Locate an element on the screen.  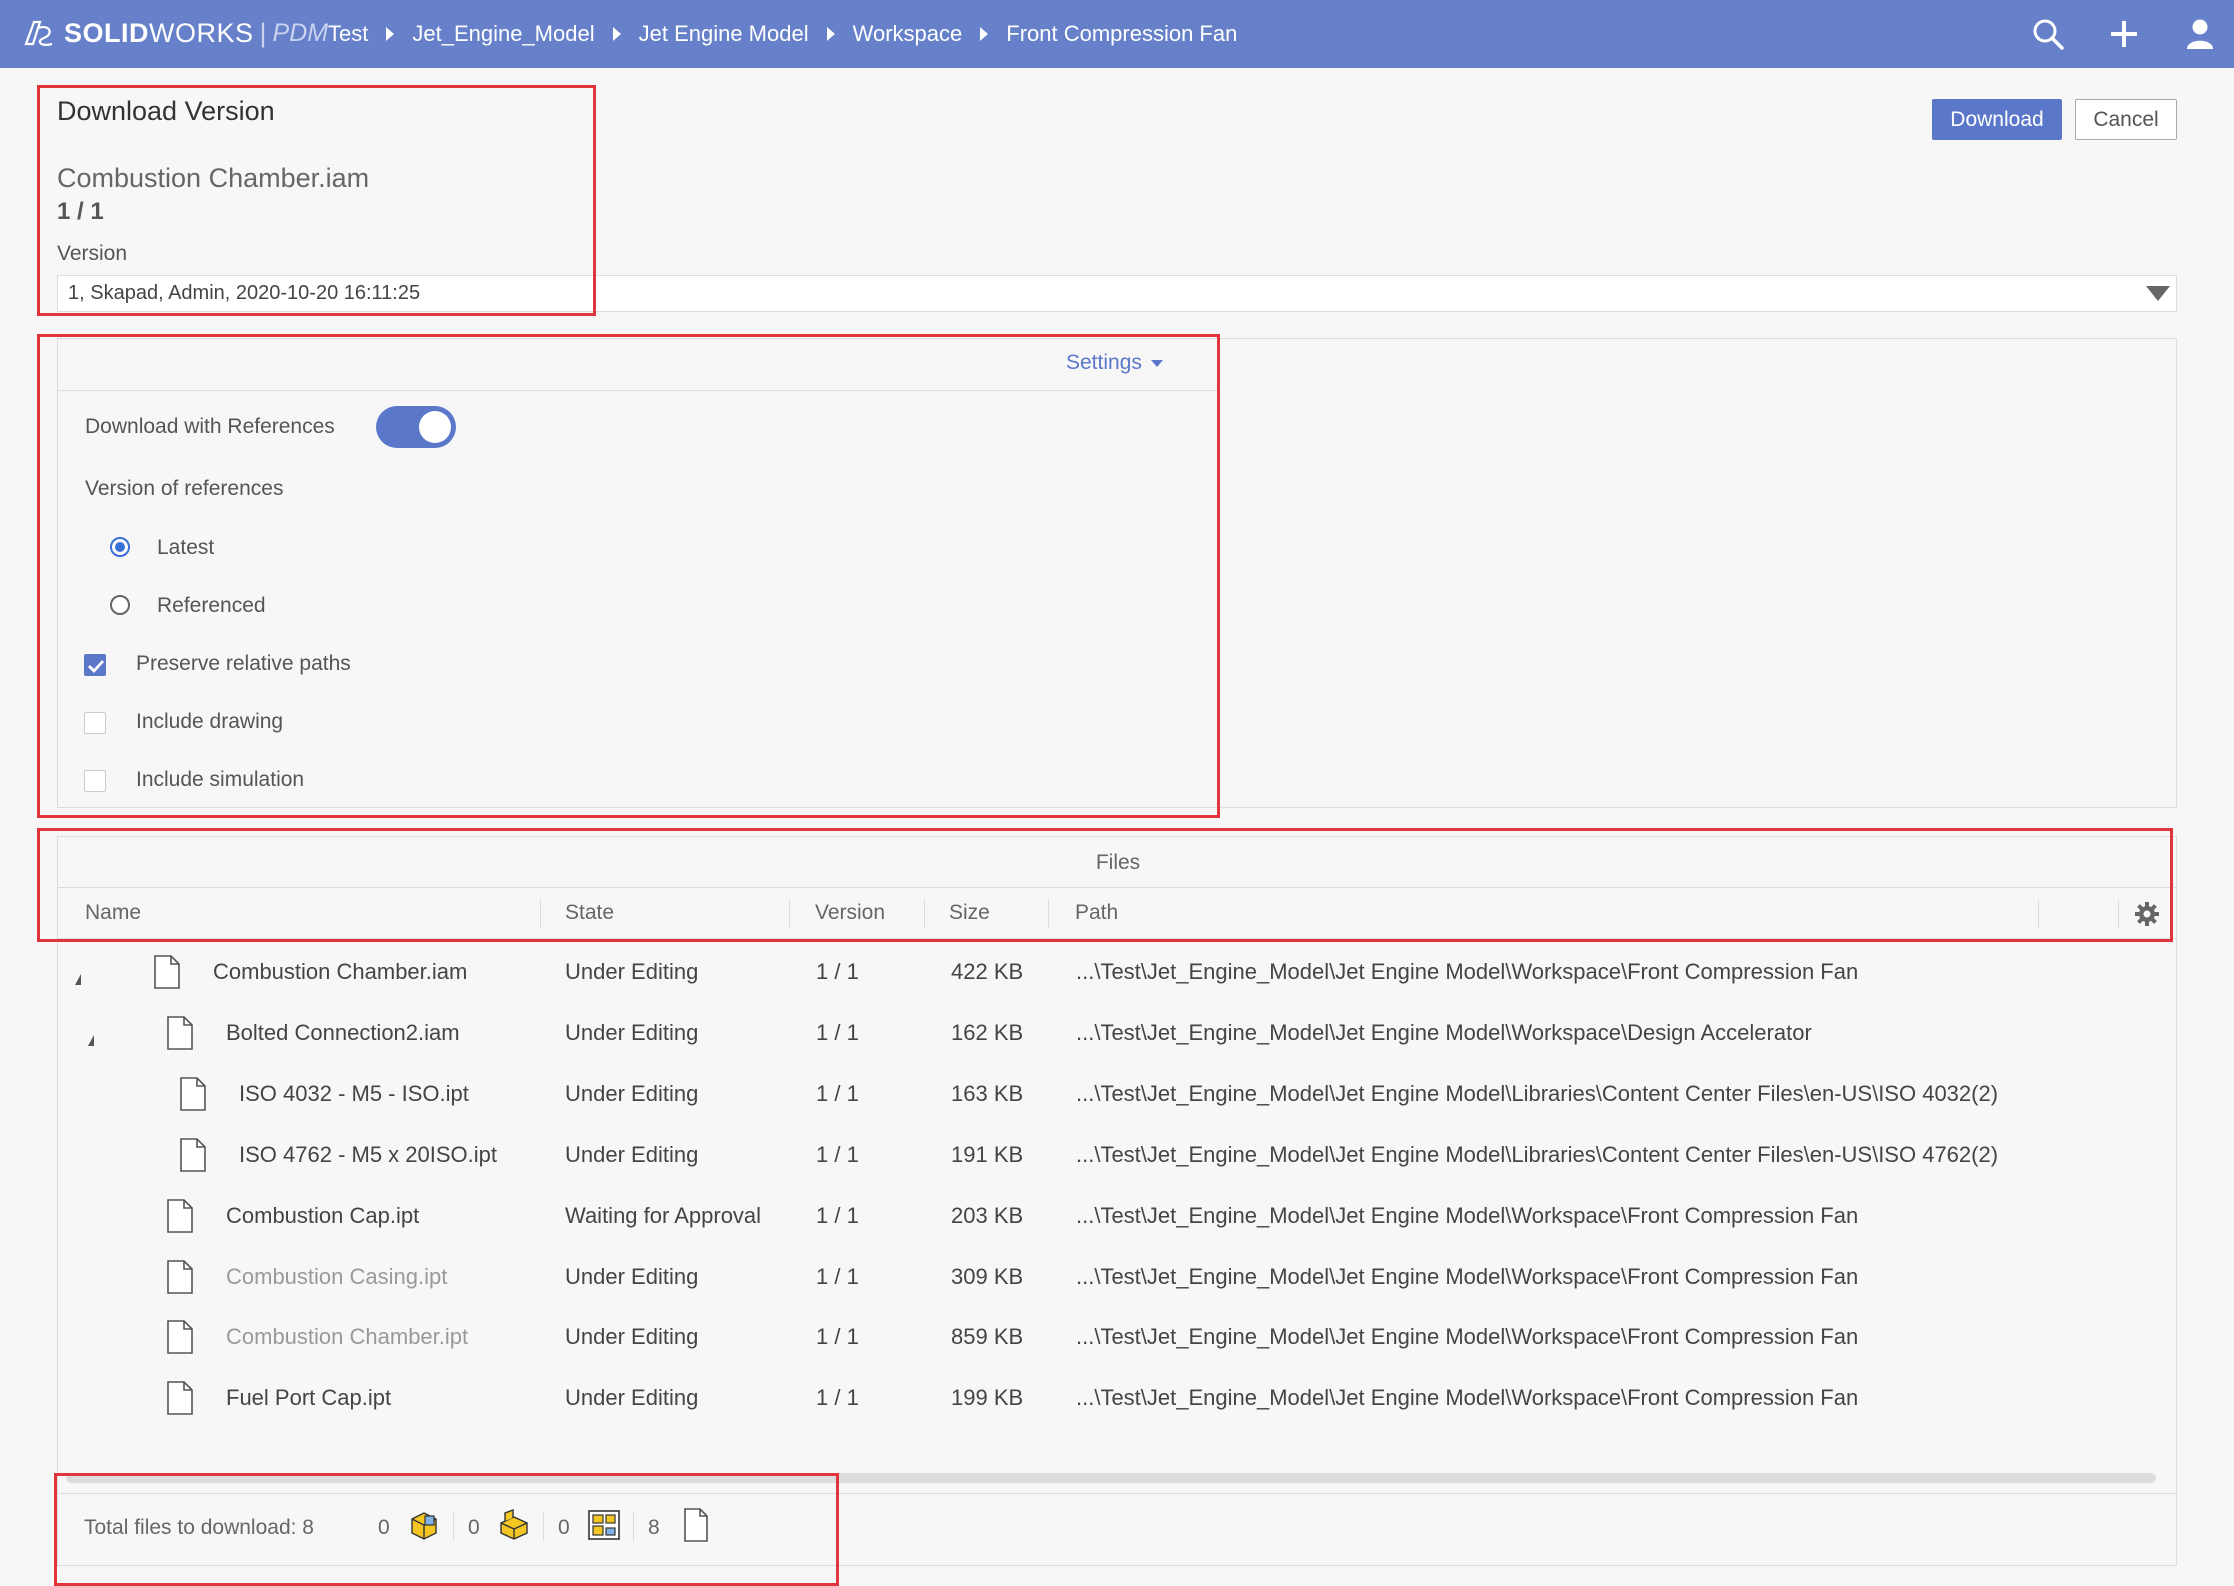
include-drawing-label: Include drawing is located at coordinates (210, 721).